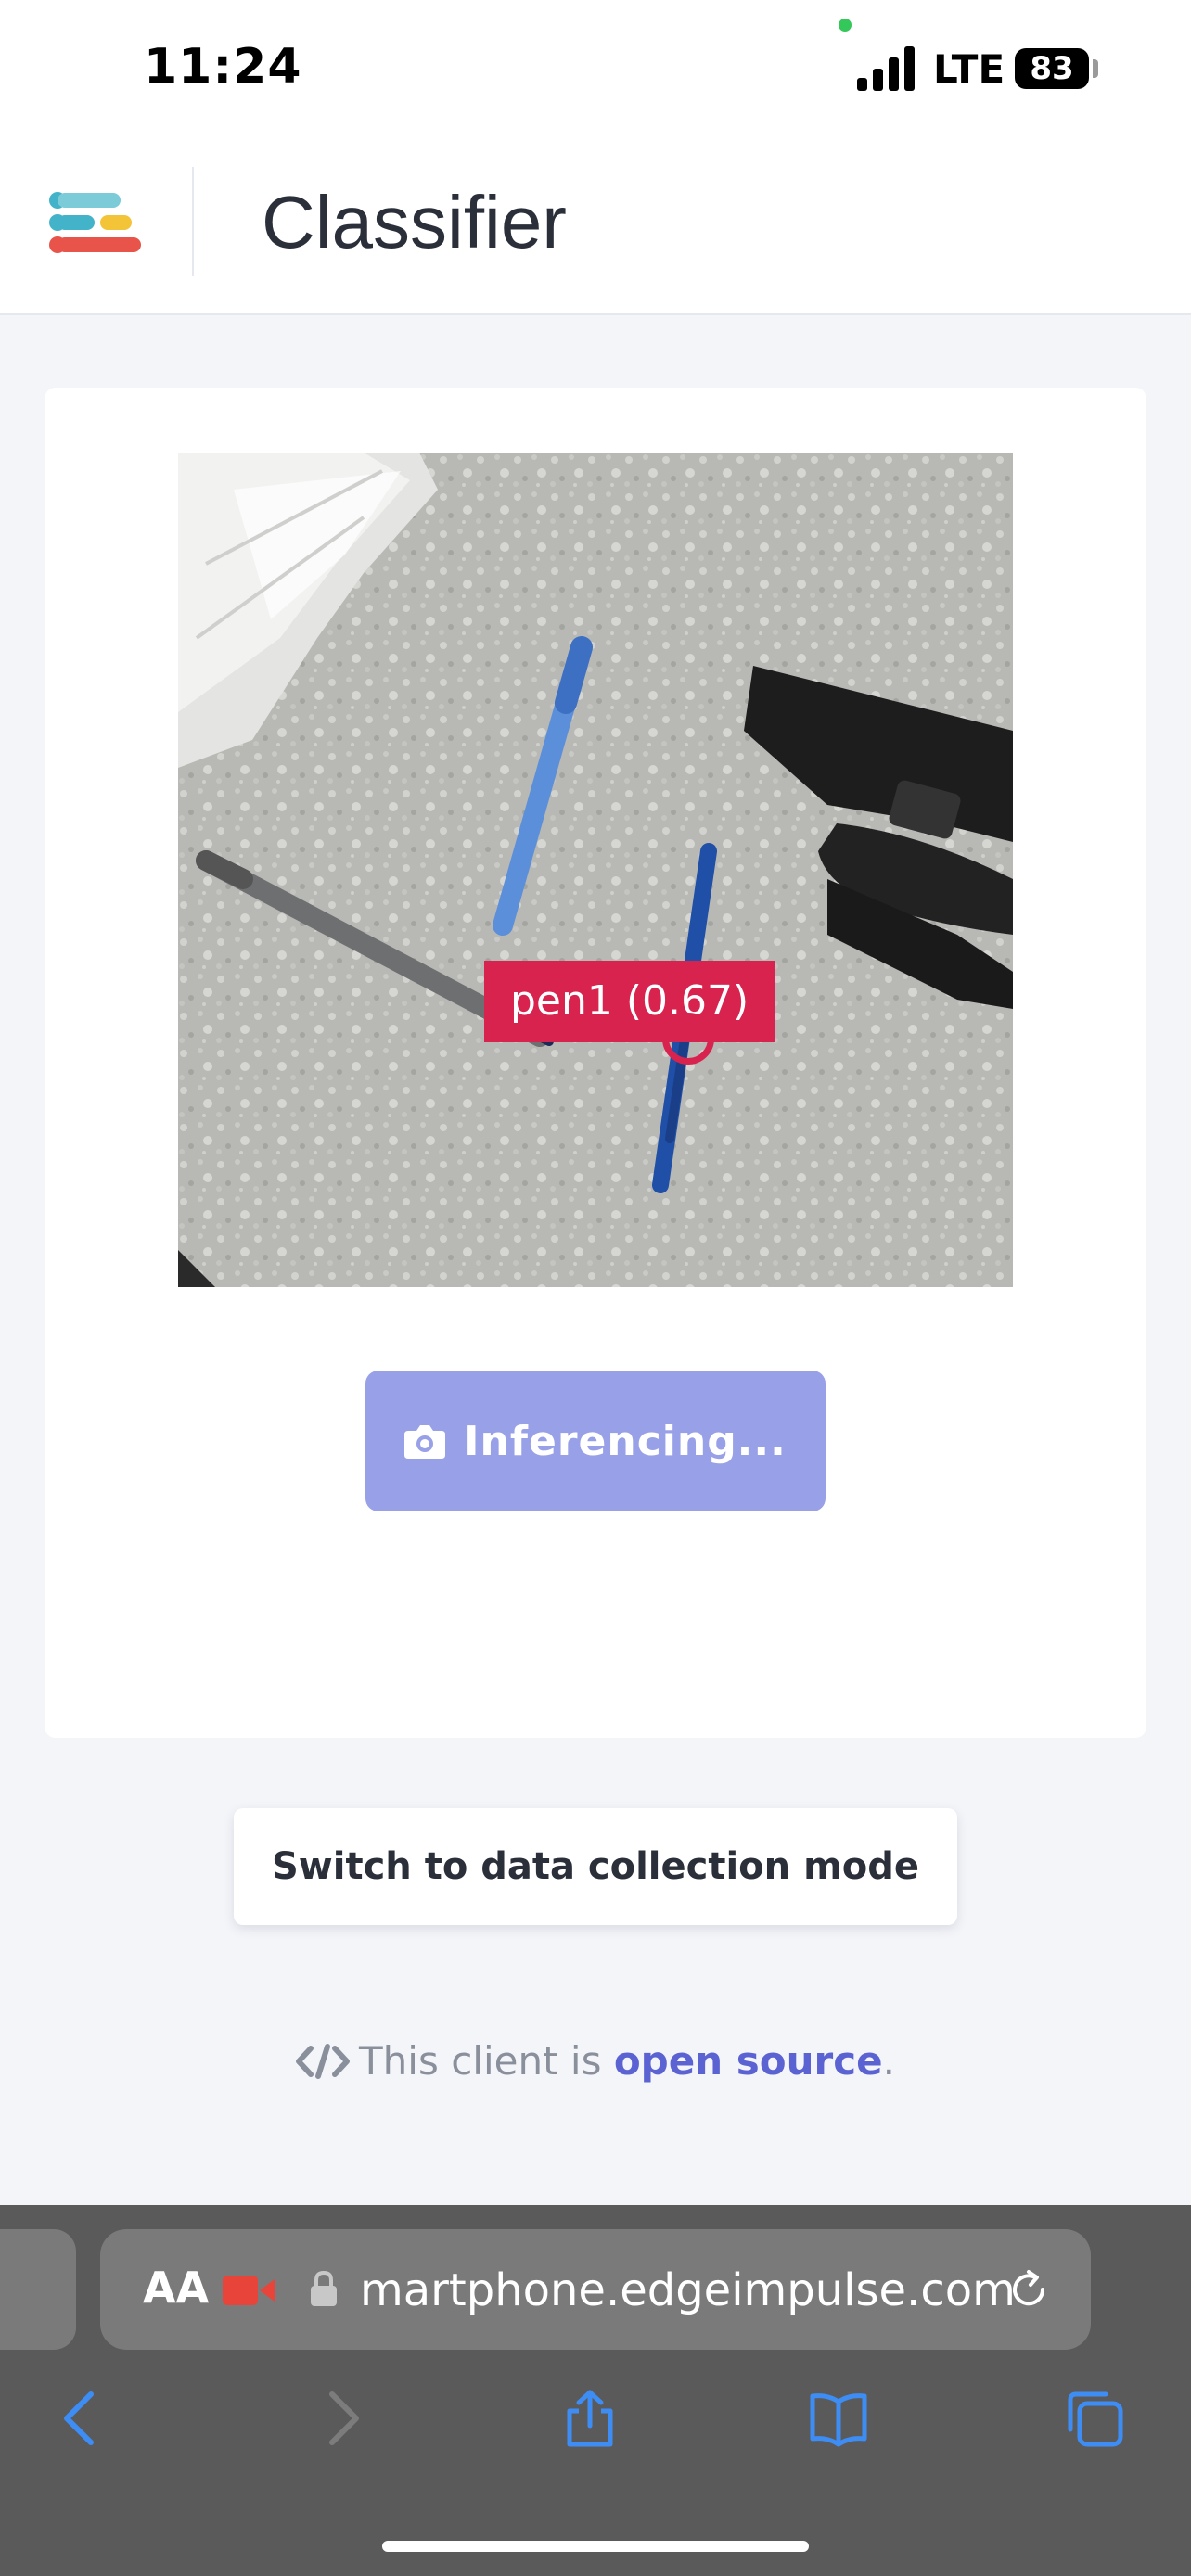 The image size is (1191, 2576). Describe the element at coordinates (81, 2419) in the screenshot. I see `back-icon` at that location.